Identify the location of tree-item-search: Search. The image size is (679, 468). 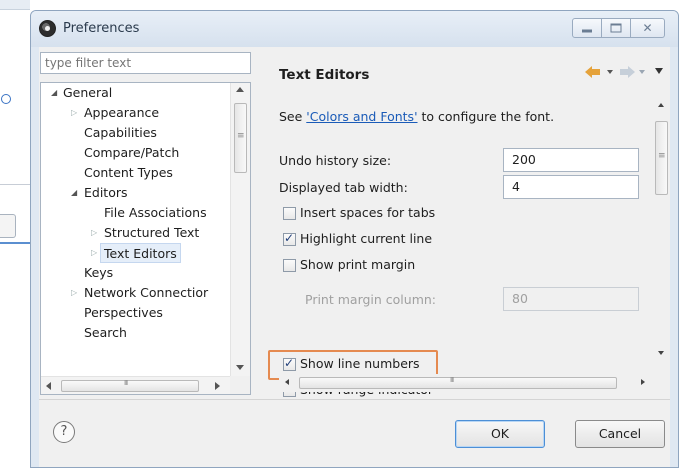
(105, 333).